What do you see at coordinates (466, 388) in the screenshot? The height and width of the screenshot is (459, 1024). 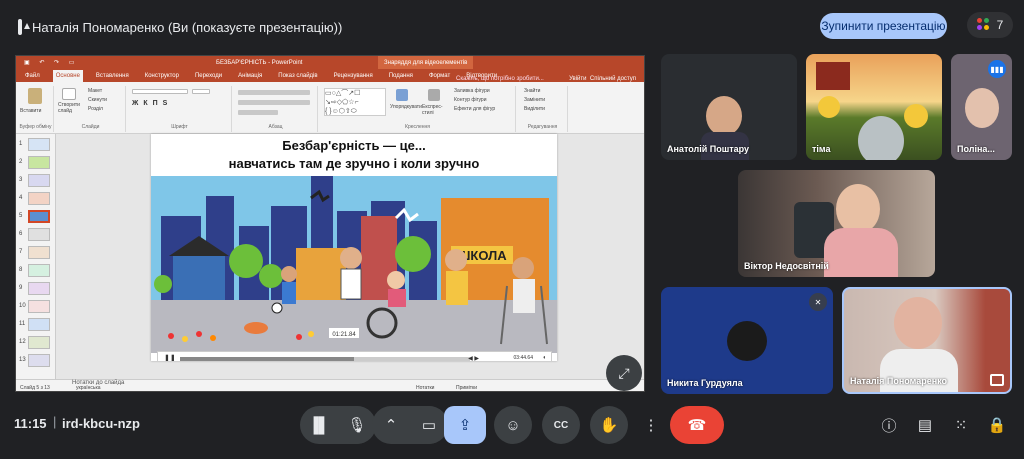 I see `status-comments-button: Примітки` at bounding box center [466, 388].